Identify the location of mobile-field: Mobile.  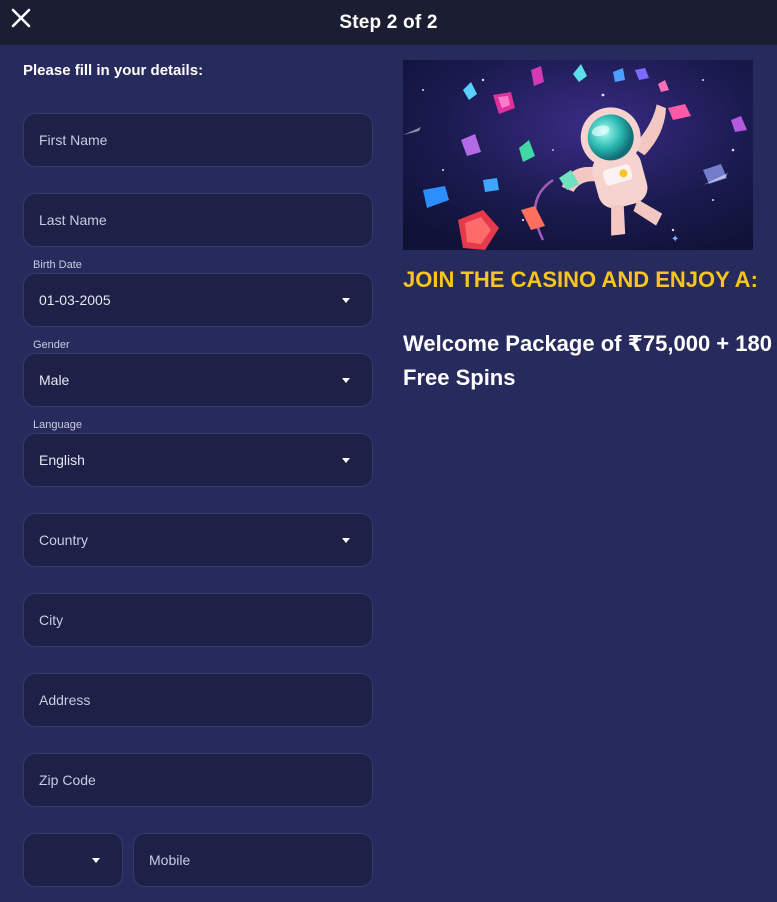
(253, 860).